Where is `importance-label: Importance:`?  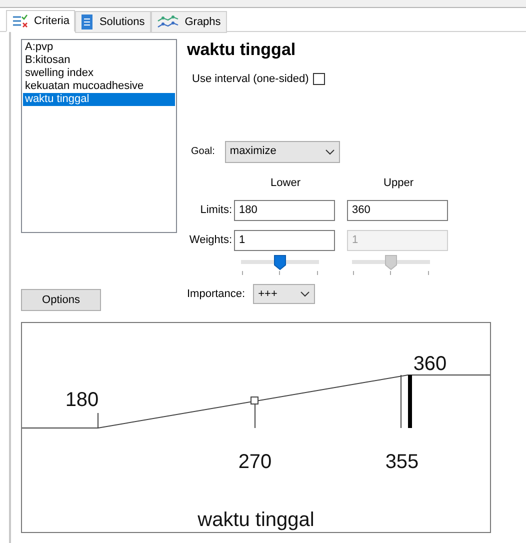 importance-label: Importance: is located at coordinates (216, 294).